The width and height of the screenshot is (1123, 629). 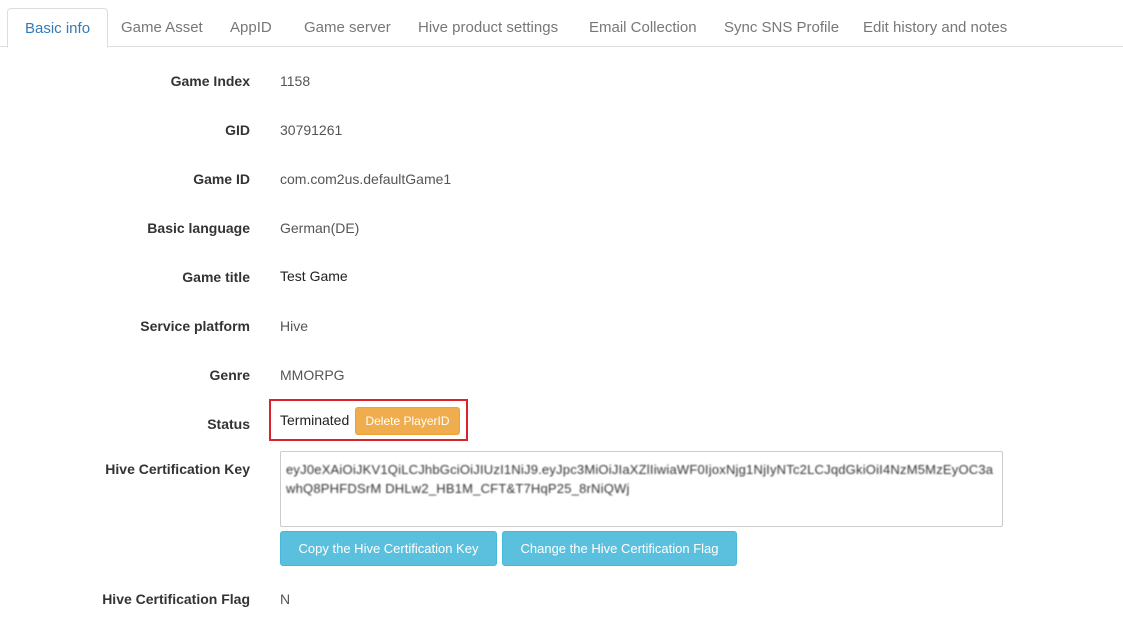 What do you see at coordinates (488, 28) in the screenshot?
I see `tab-hive-product-settings: Hive product settings` at bounding box center [488, 28].